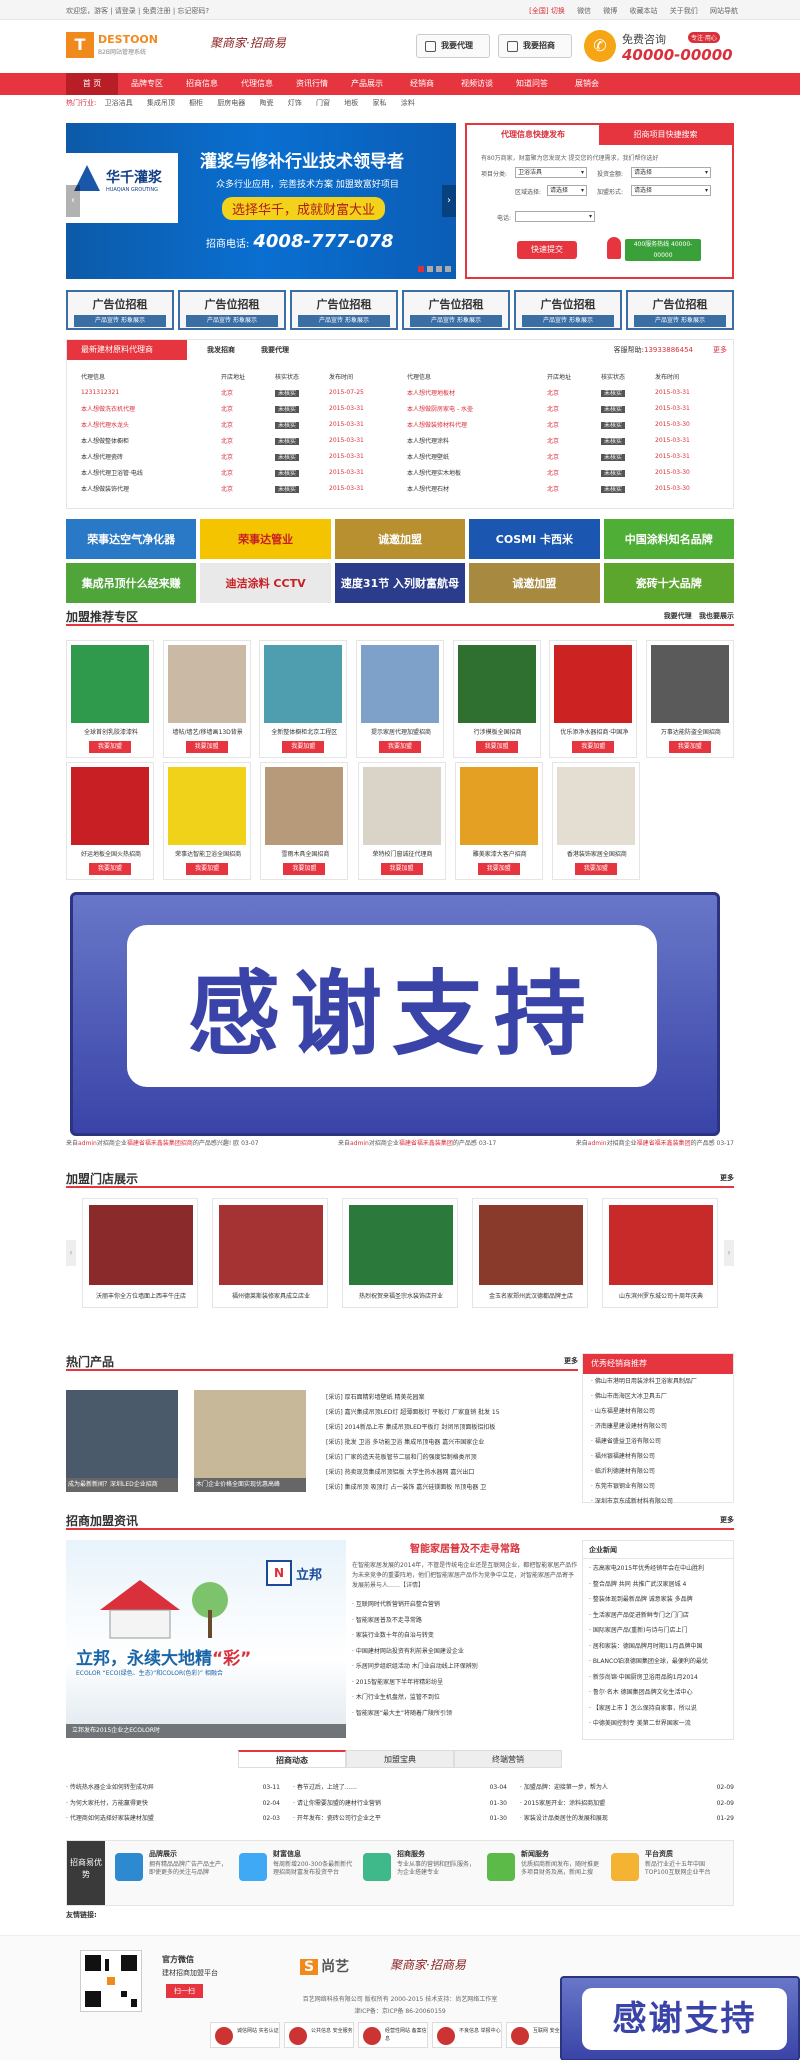 The width and height of the screenshot is (800, 2060). What do you see at coordinates (408, 103) in the screenshot?
I see `hot-item: 涂料` at bounding box center [408, 103].